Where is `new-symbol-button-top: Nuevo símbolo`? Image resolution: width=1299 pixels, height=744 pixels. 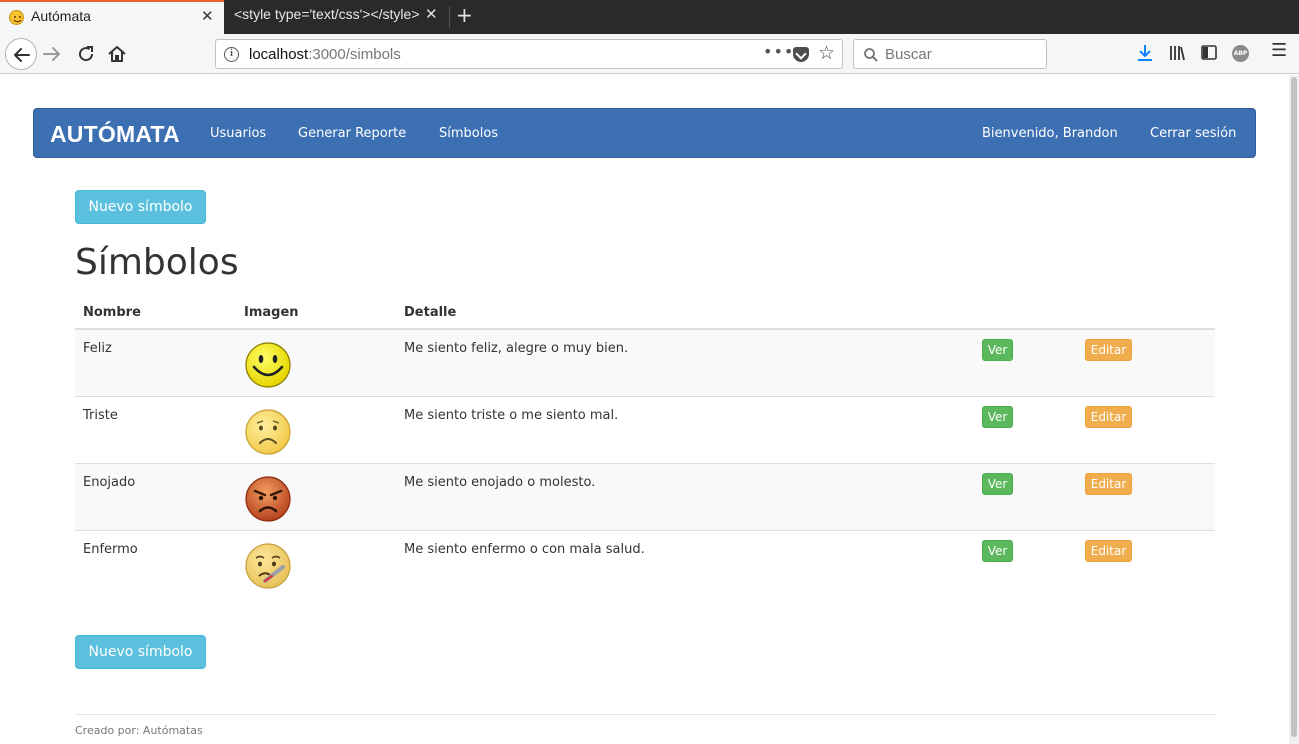
new-symbol-button-top: Nuevo símbolo is located at coordinates (140, 207).